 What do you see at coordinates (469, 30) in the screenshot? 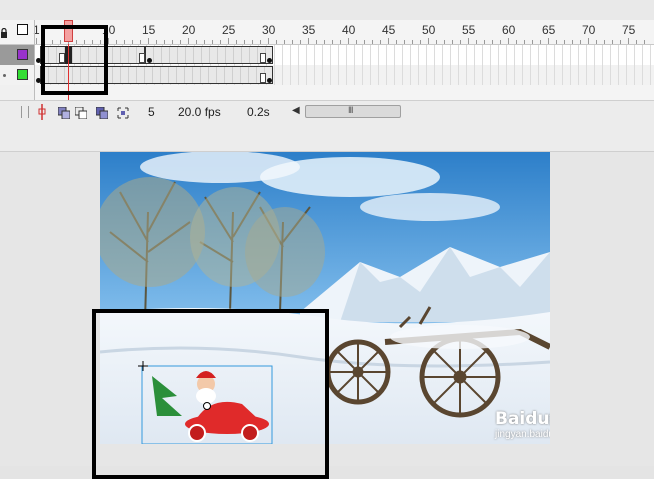
I see `ruler-number: 55` at bounding box center [469, 30].